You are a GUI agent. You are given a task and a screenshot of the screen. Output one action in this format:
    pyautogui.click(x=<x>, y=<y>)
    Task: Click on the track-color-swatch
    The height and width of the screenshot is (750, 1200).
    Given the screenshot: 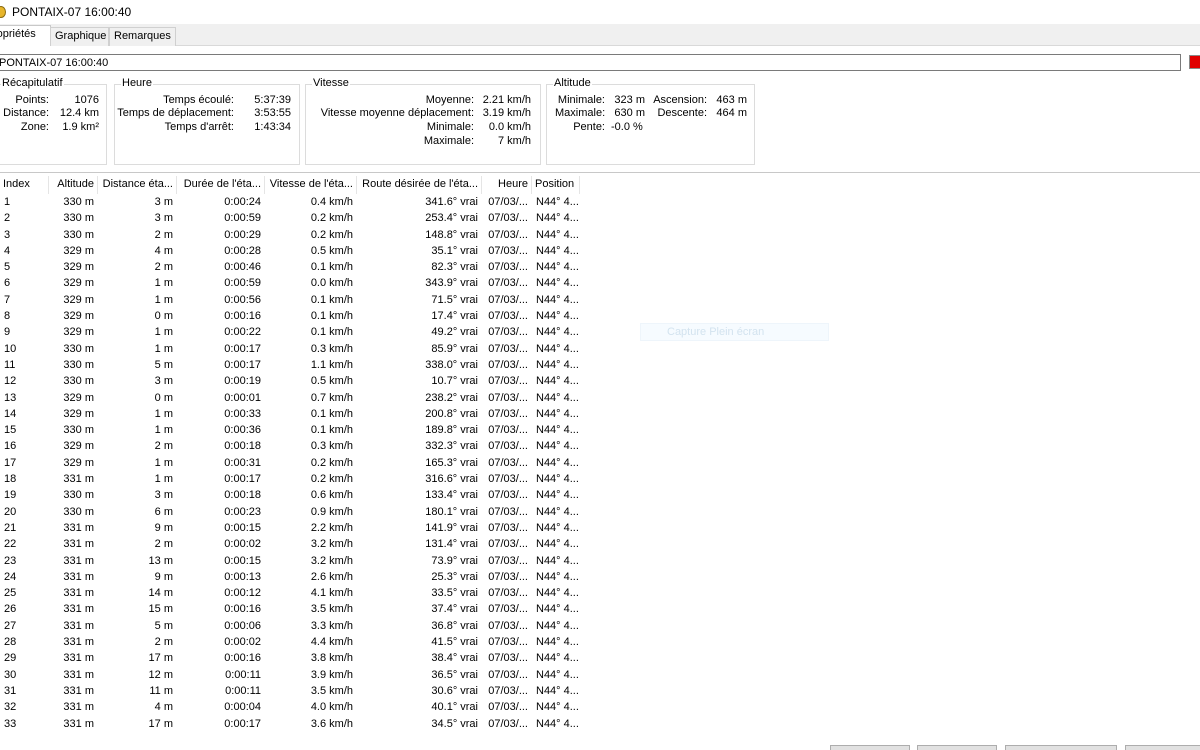 What is the action you would take?
    pyautogui.click(x=1194, y=62)
    